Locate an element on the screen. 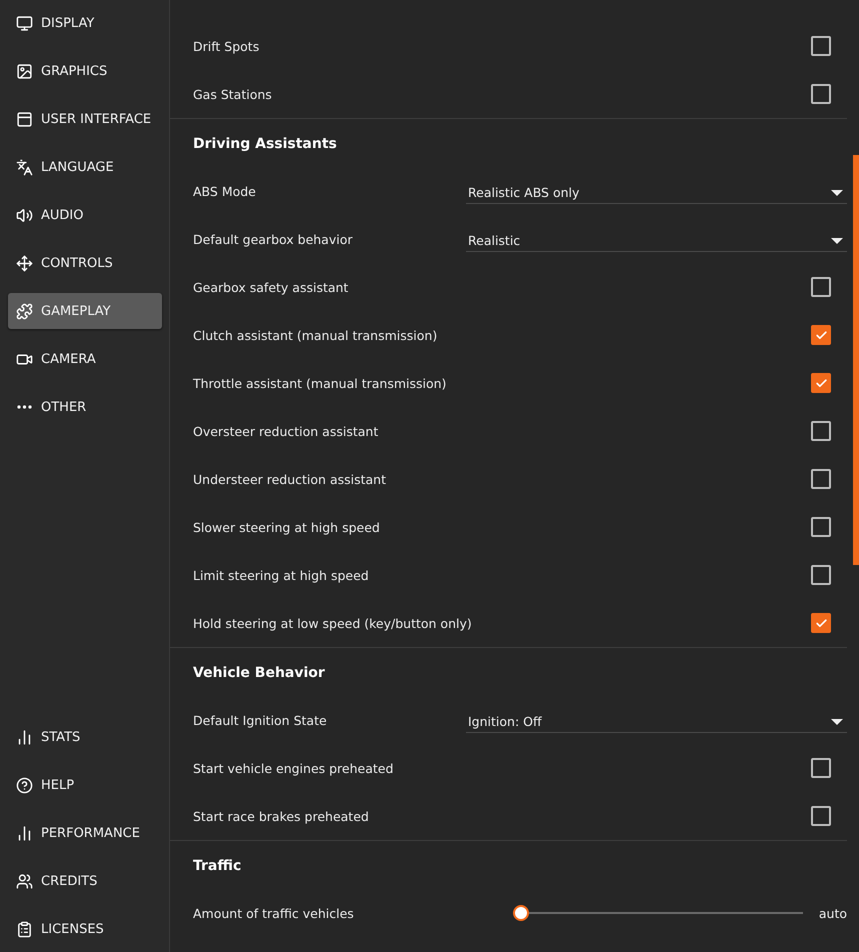  setting-label: Understeer reduction assistant is located at coordinates (290, 479).